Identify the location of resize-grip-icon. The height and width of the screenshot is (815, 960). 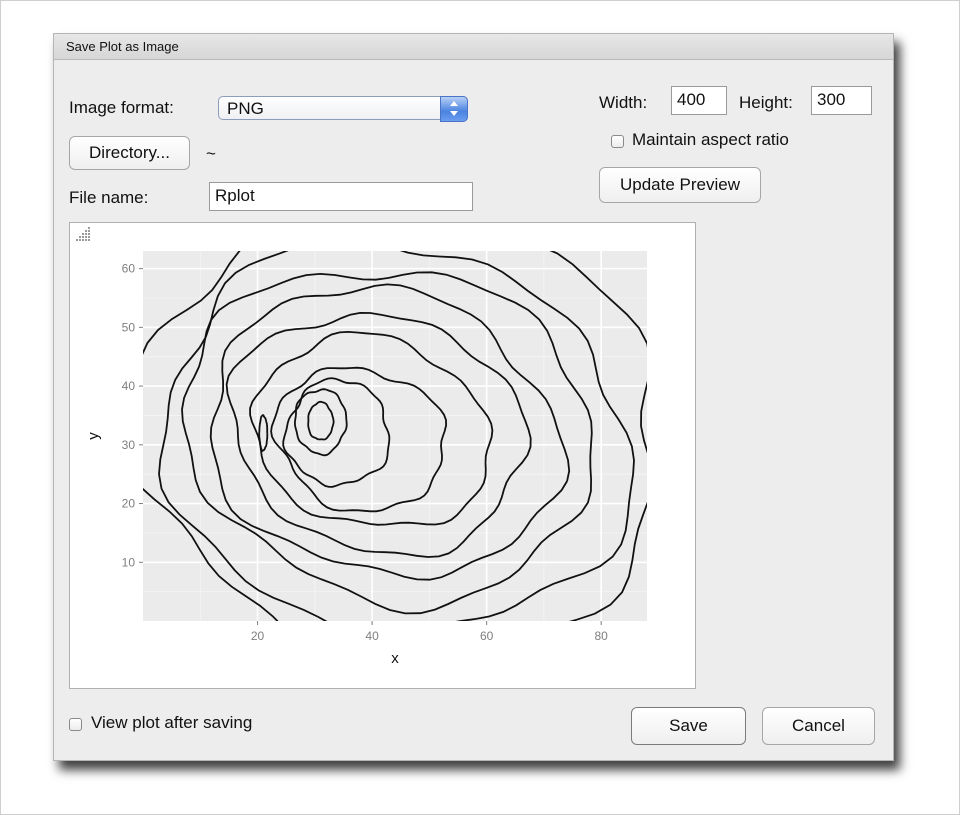
(81, 234).